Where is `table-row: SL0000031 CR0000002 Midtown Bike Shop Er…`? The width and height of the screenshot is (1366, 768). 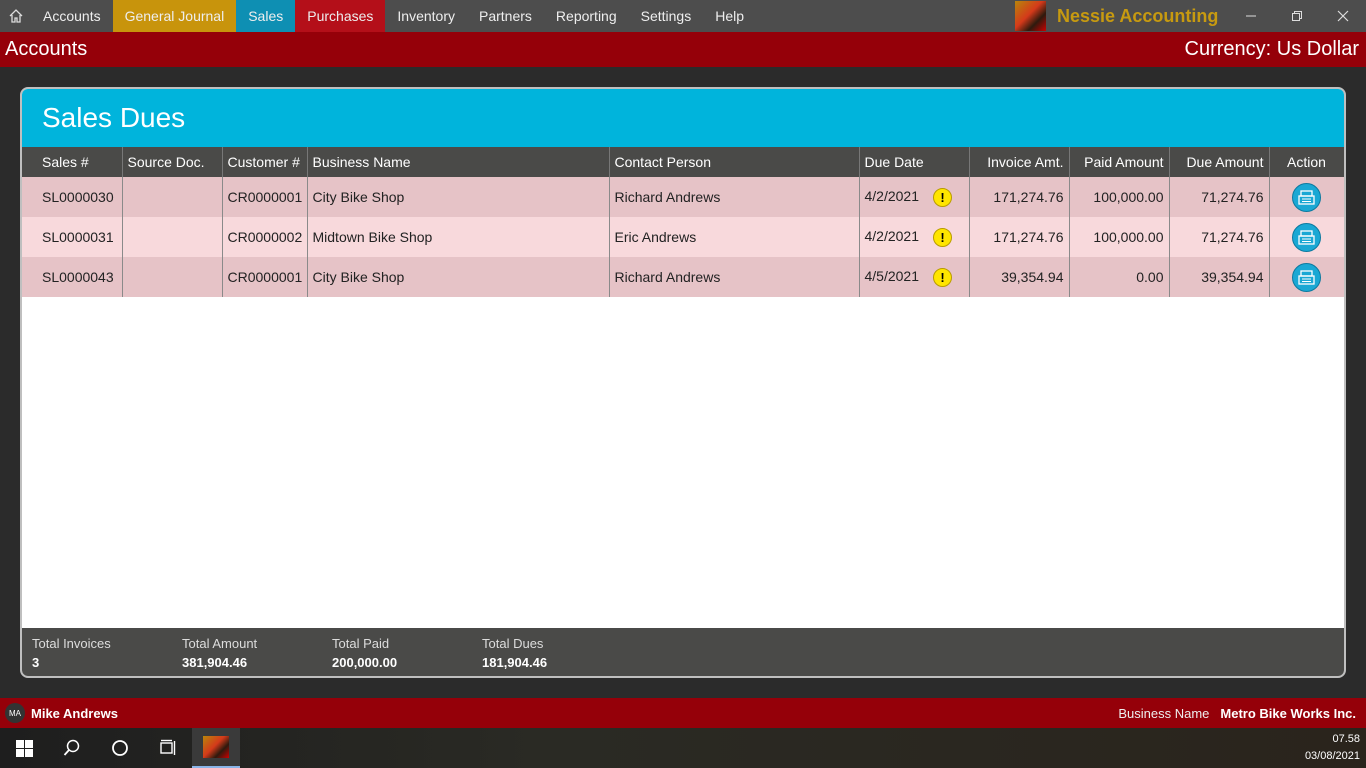 table-row: SL0000031 CR0000002 Midtown Bike Shop Er… is located at coordinates (683, 237).